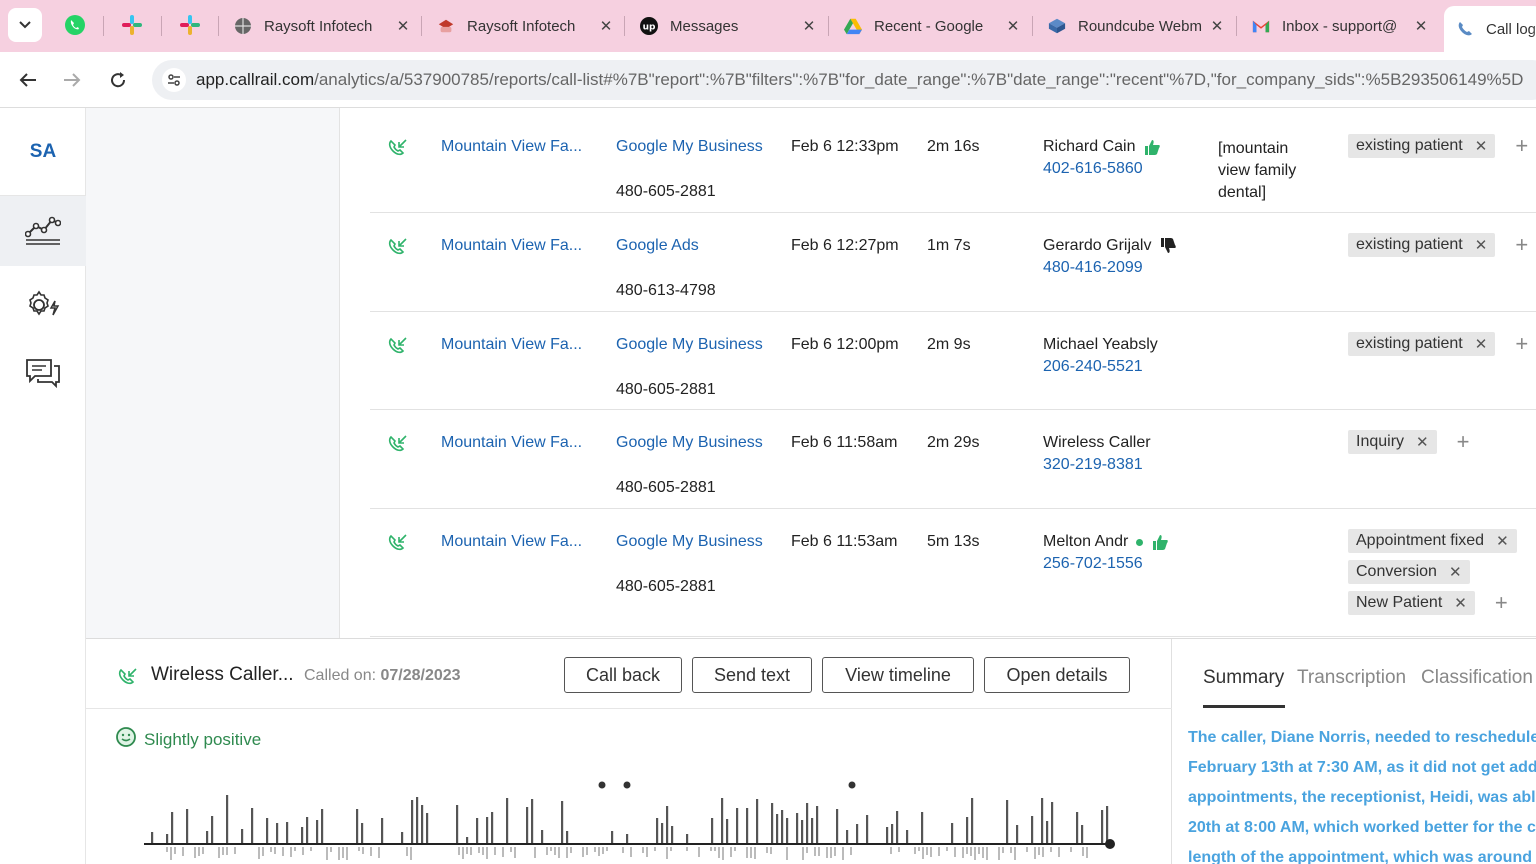 The height and width of the screenshot is (864, 1536). Describe the element at coordinates (72, 80) in the screenshot. I see `forward-button` at that location.